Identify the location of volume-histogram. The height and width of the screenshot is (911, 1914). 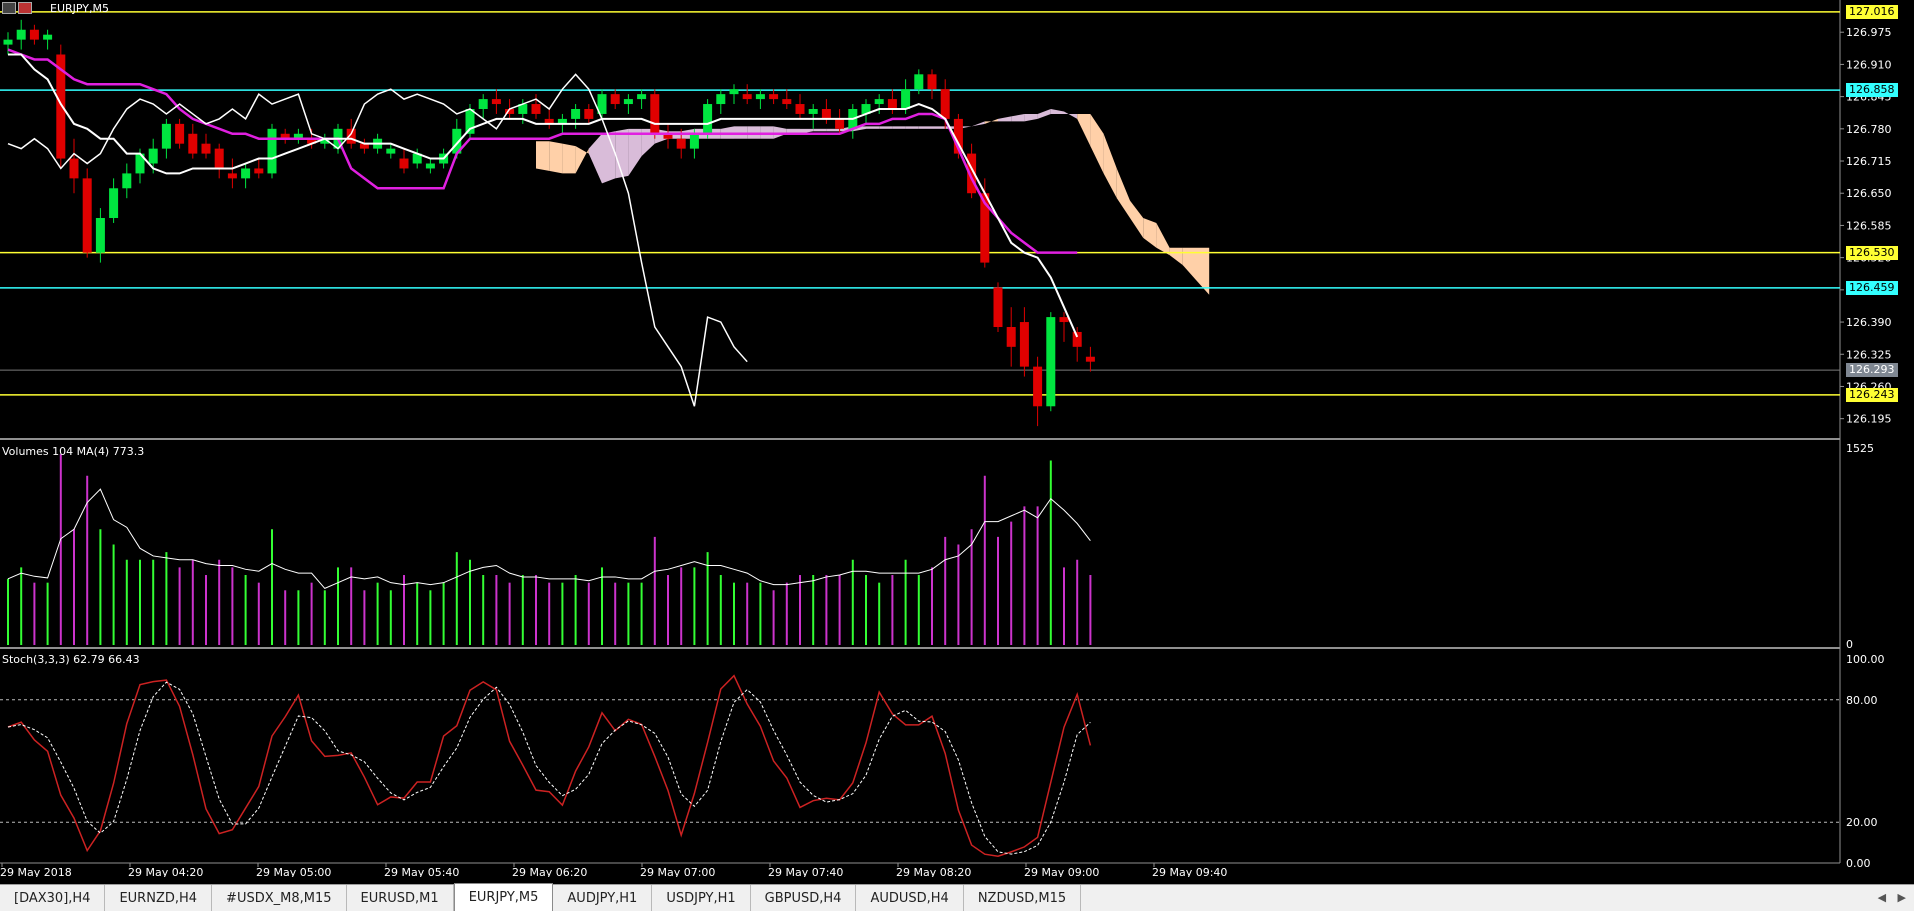
(549, 549).